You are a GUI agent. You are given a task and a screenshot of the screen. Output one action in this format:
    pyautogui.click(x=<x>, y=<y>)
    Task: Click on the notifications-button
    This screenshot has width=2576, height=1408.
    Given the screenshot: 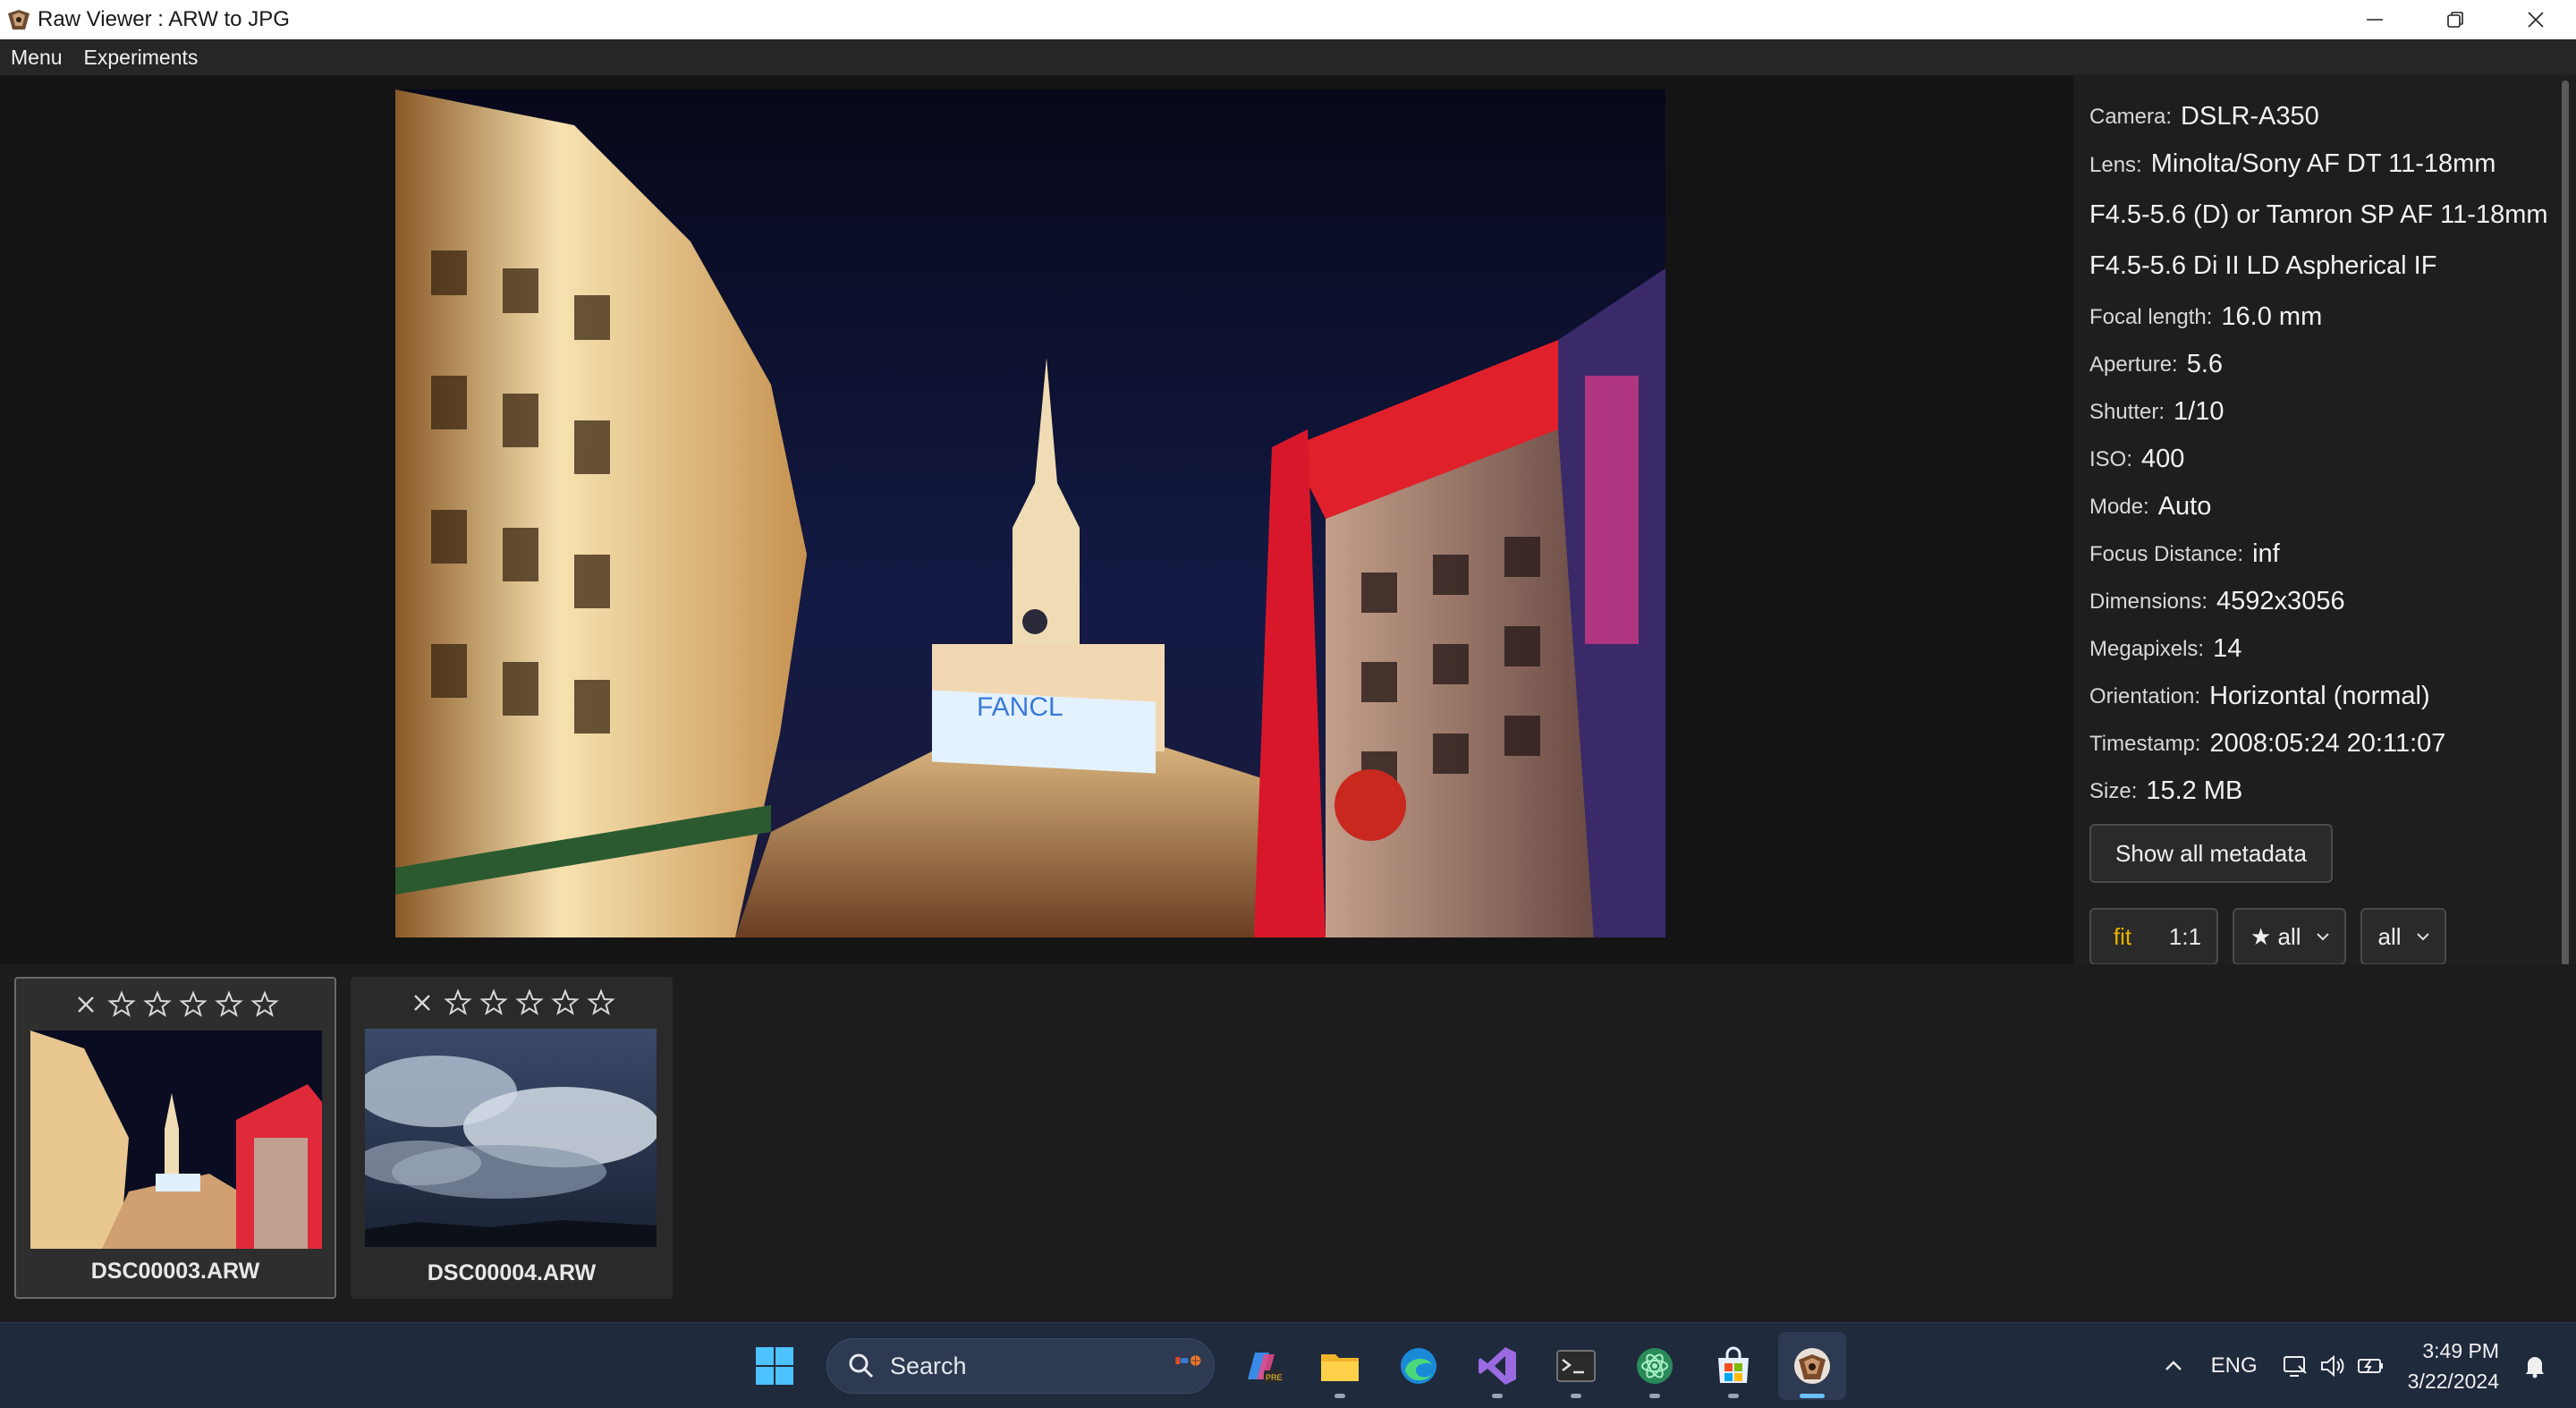 What is the action you would take?
    pyautogui.click(x=2535, y=1366)
    